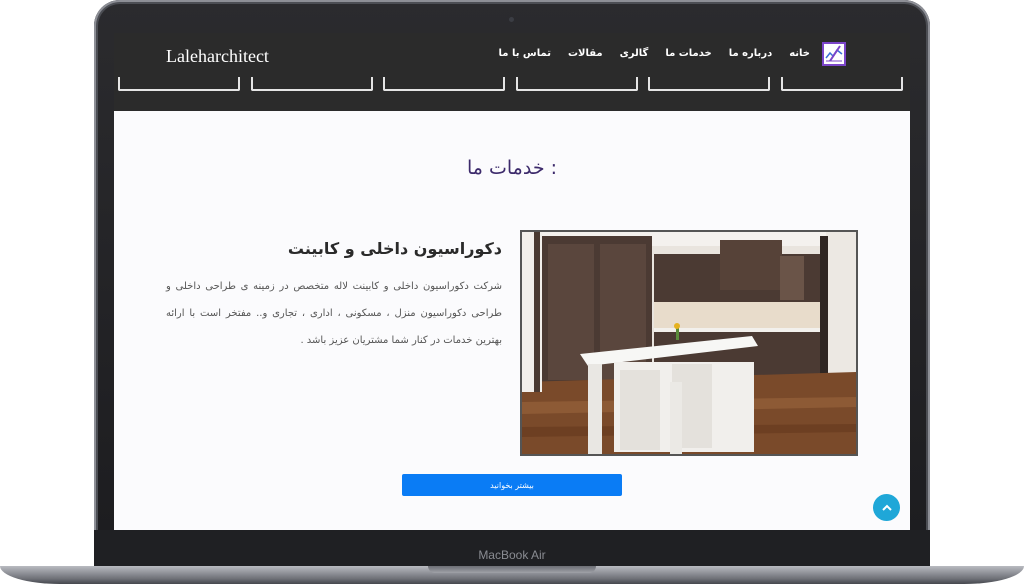  Describe the element at coordinates (799, 53) in the screenshot. I see `nav-link-home: خانه` at that location.